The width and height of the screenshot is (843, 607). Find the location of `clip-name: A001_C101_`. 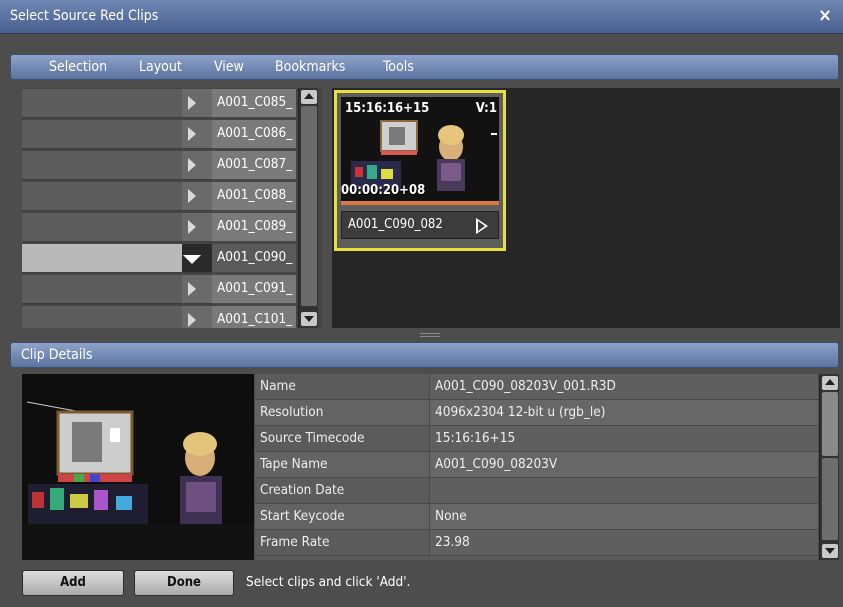

clip-name: A001_C101_ is located at coordinates (255, 319).